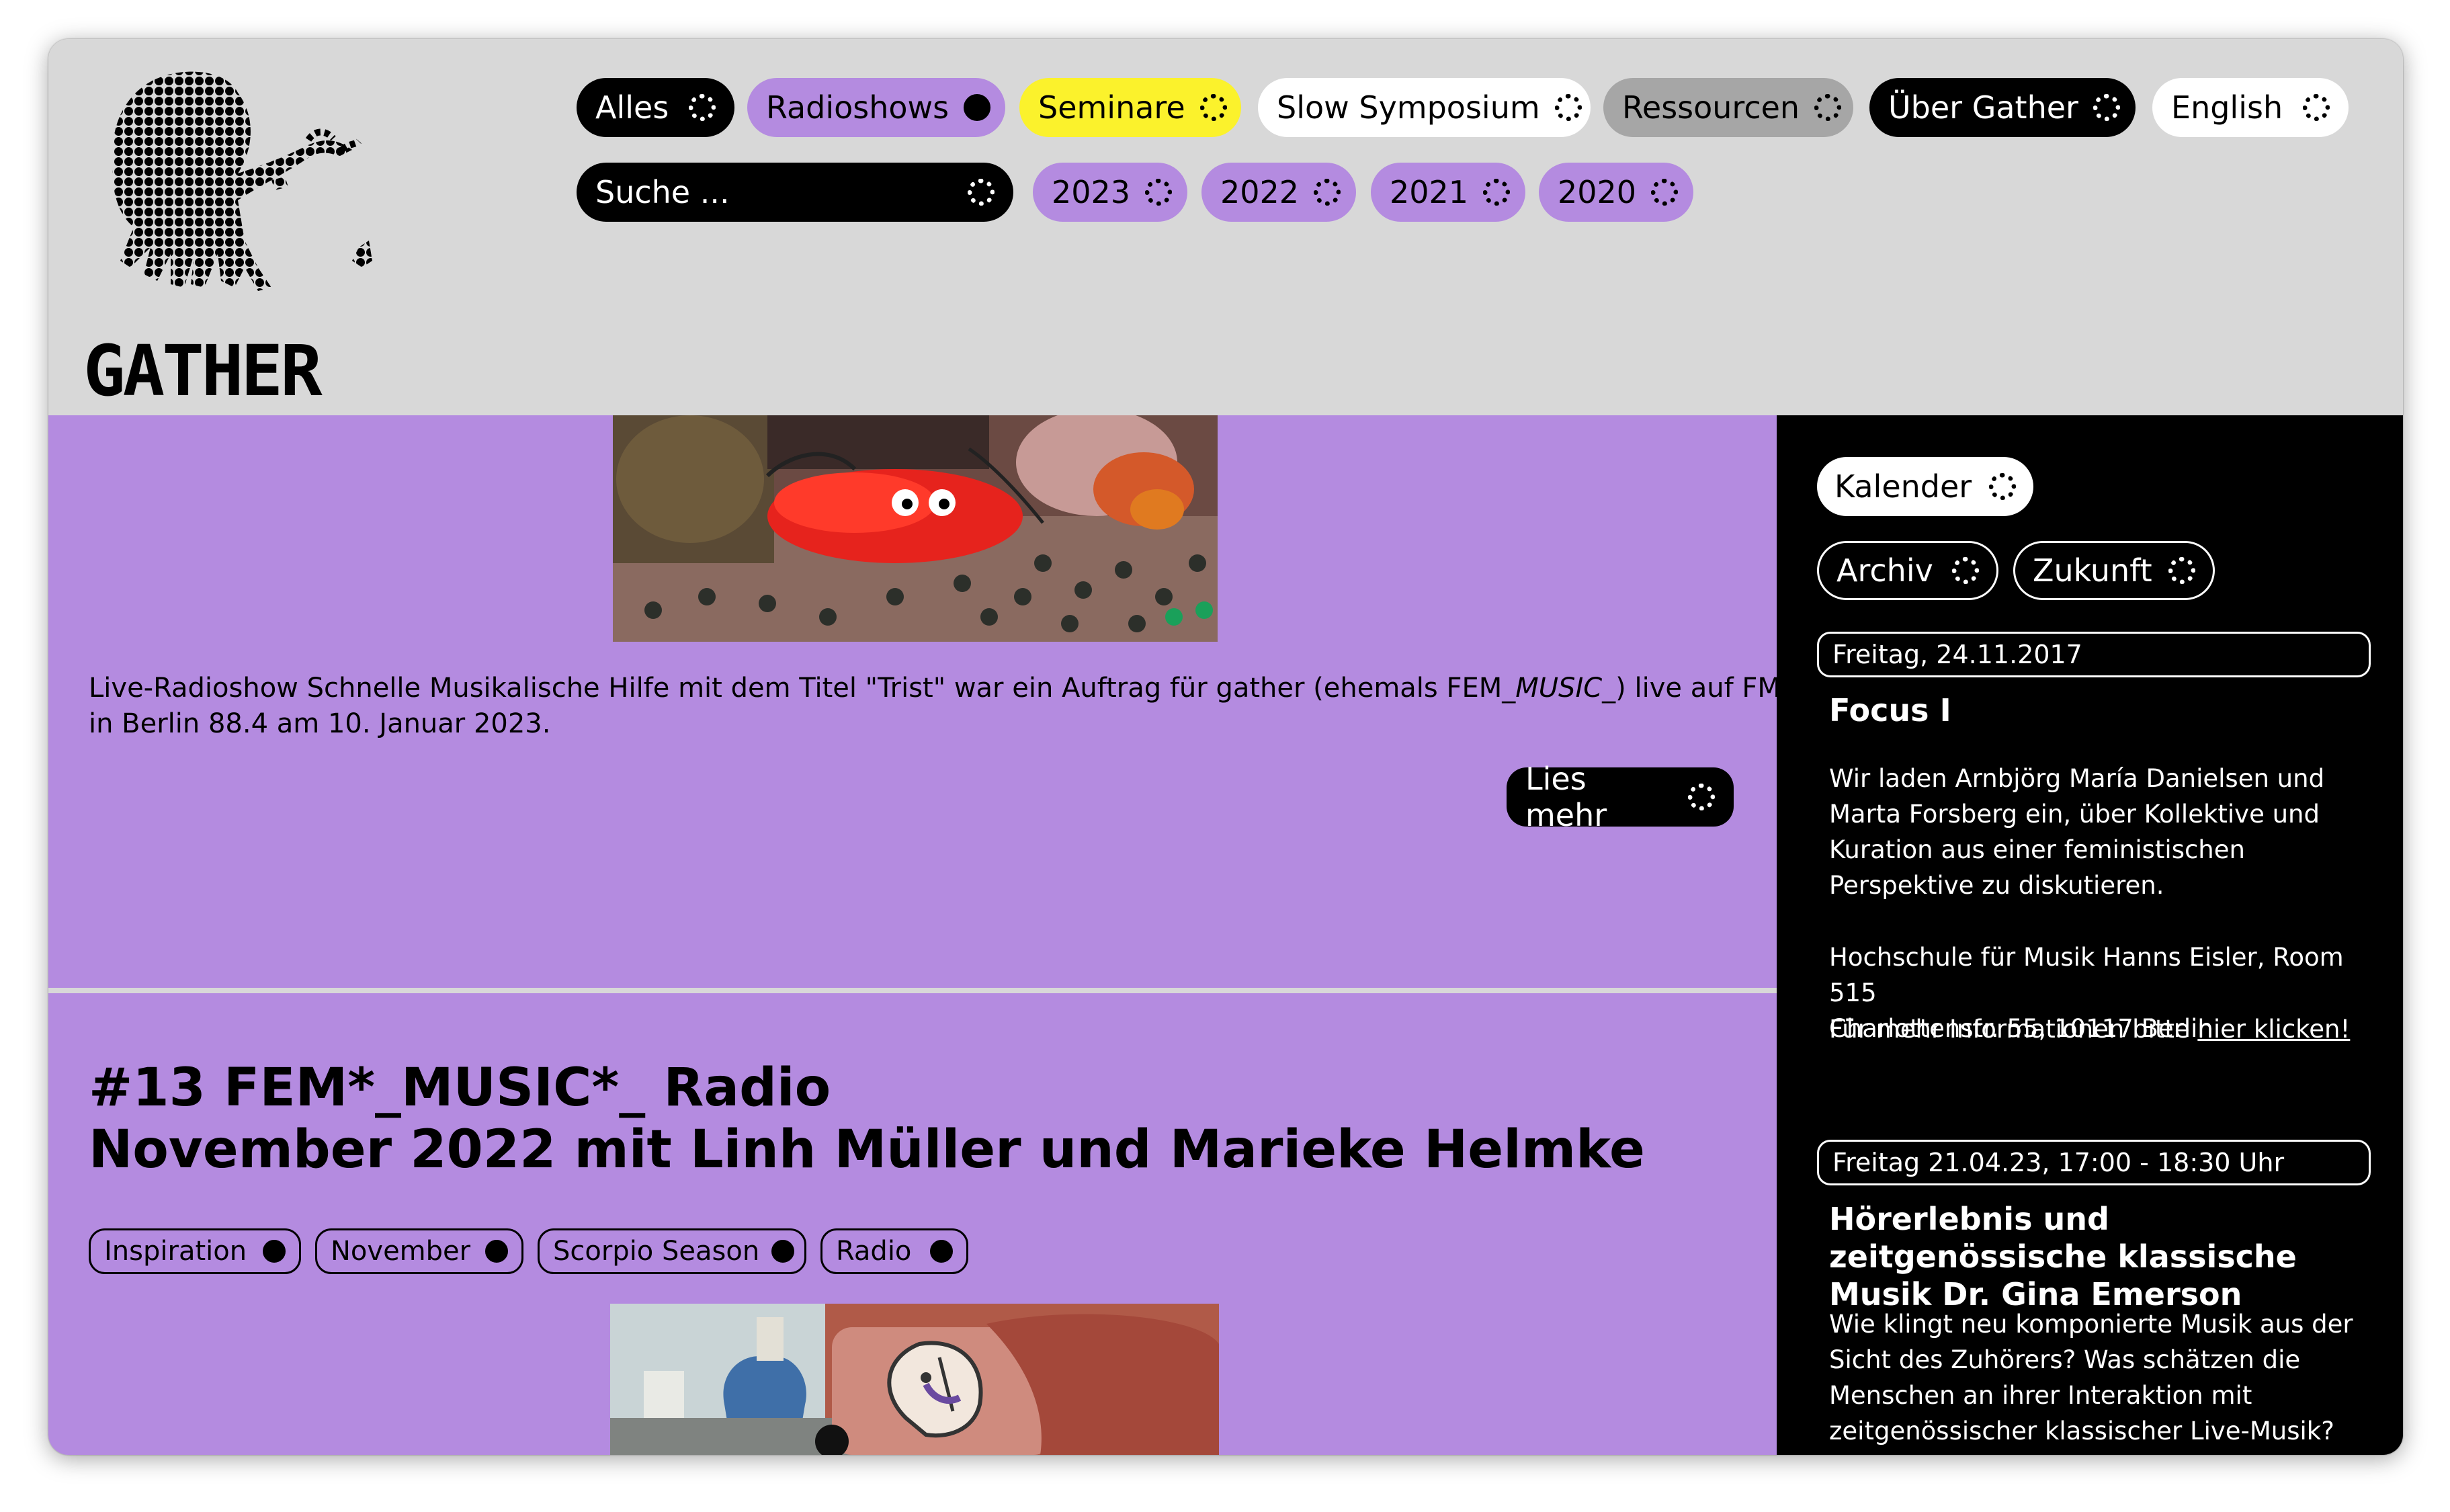  Describe the element at coordinates (1278, 192) in the screenshot. I see `year-filter-2022: 2022` at that location.